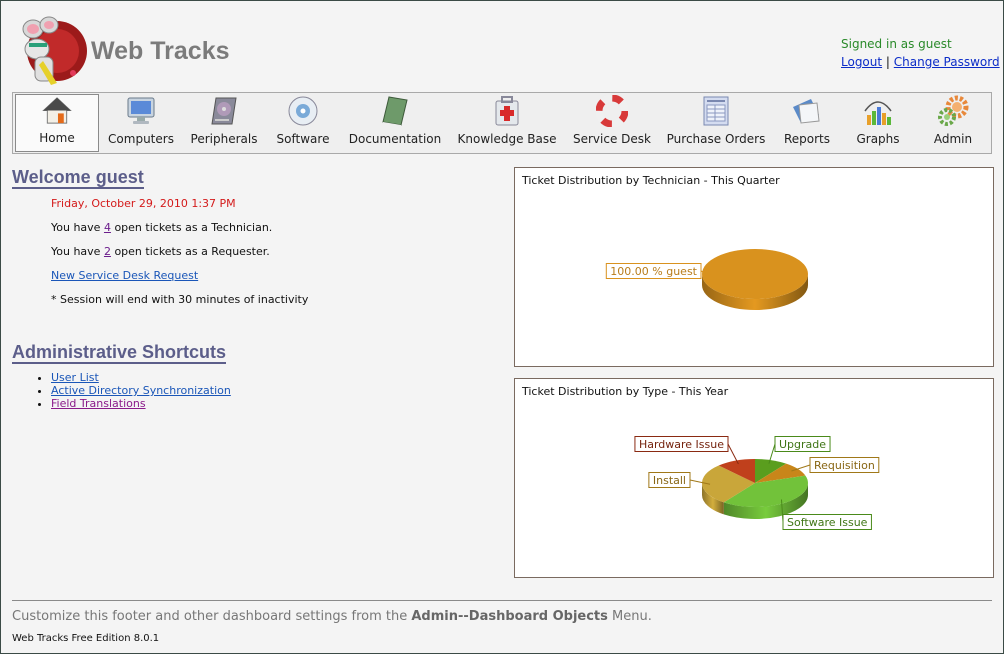 The height and width of the screenshot is (654, 1004). Describe the element at coordinates (612, 139) in the screenshot. I see `nav-label: Service Desk` at that location.